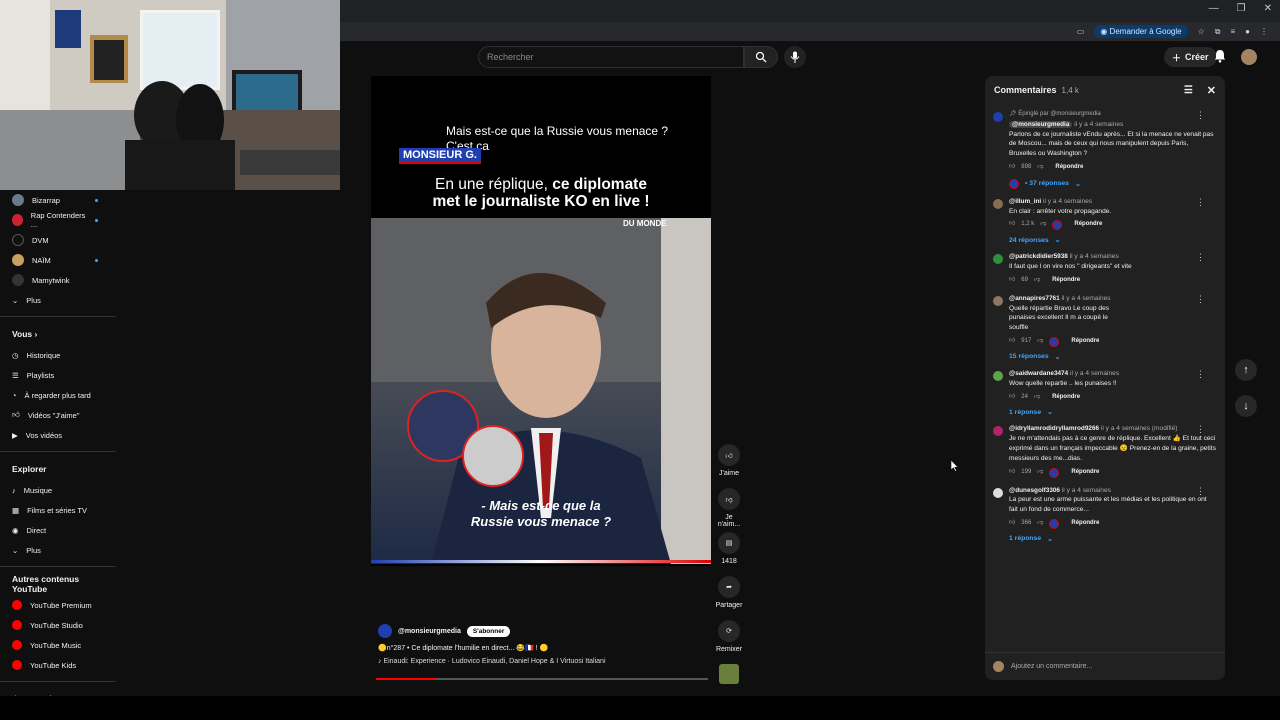 Image resolution: width=1280 pixels, height=720 pixels. What do you see at coordinates (1241, 8) in the screenshot?
I see `maximize-button: ❐` at bounding box center [1241, 8].